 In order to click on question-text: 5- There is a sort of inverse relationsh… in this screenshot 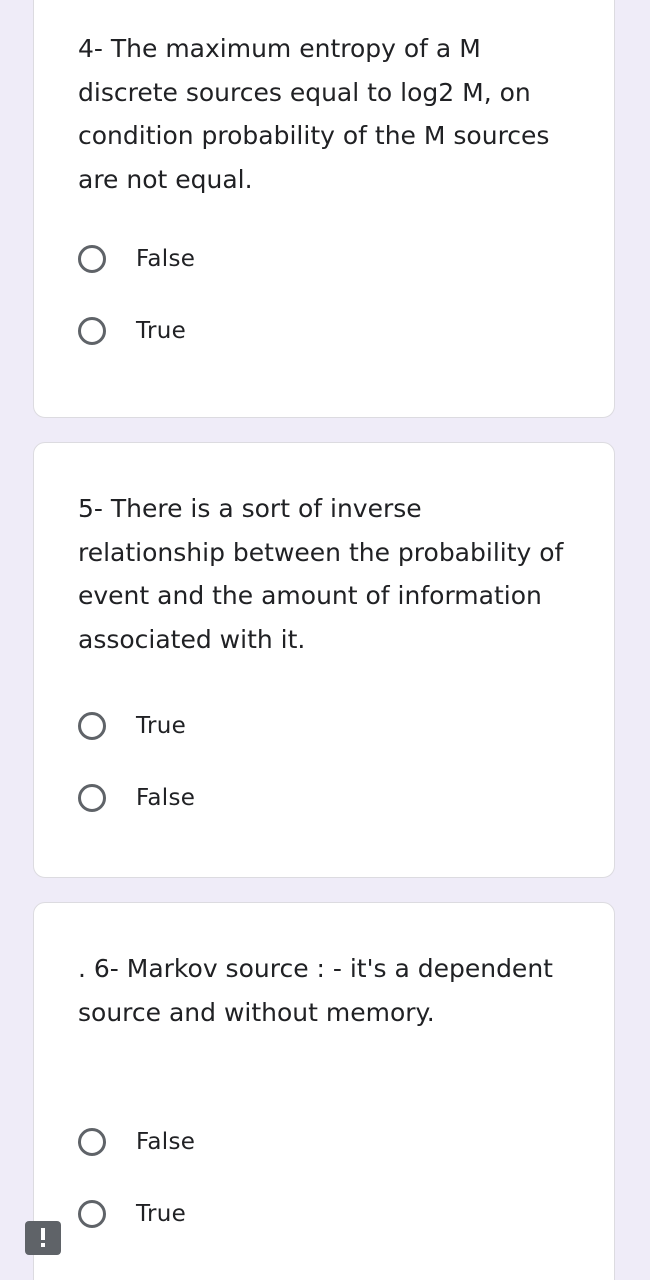, I will do `click(321, 574)`.